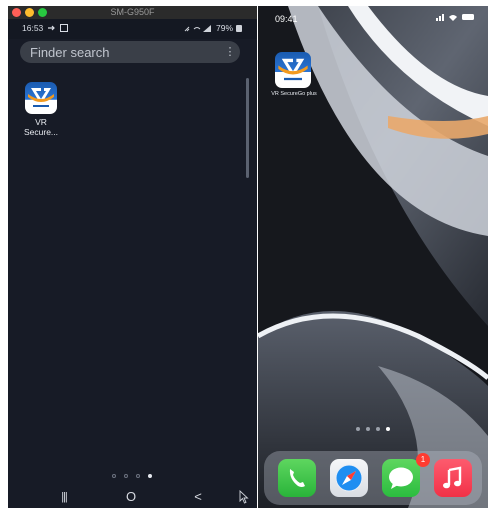  I want to click on app-vr-securego-plus: VR SecureGo plus, so click(293, 82).